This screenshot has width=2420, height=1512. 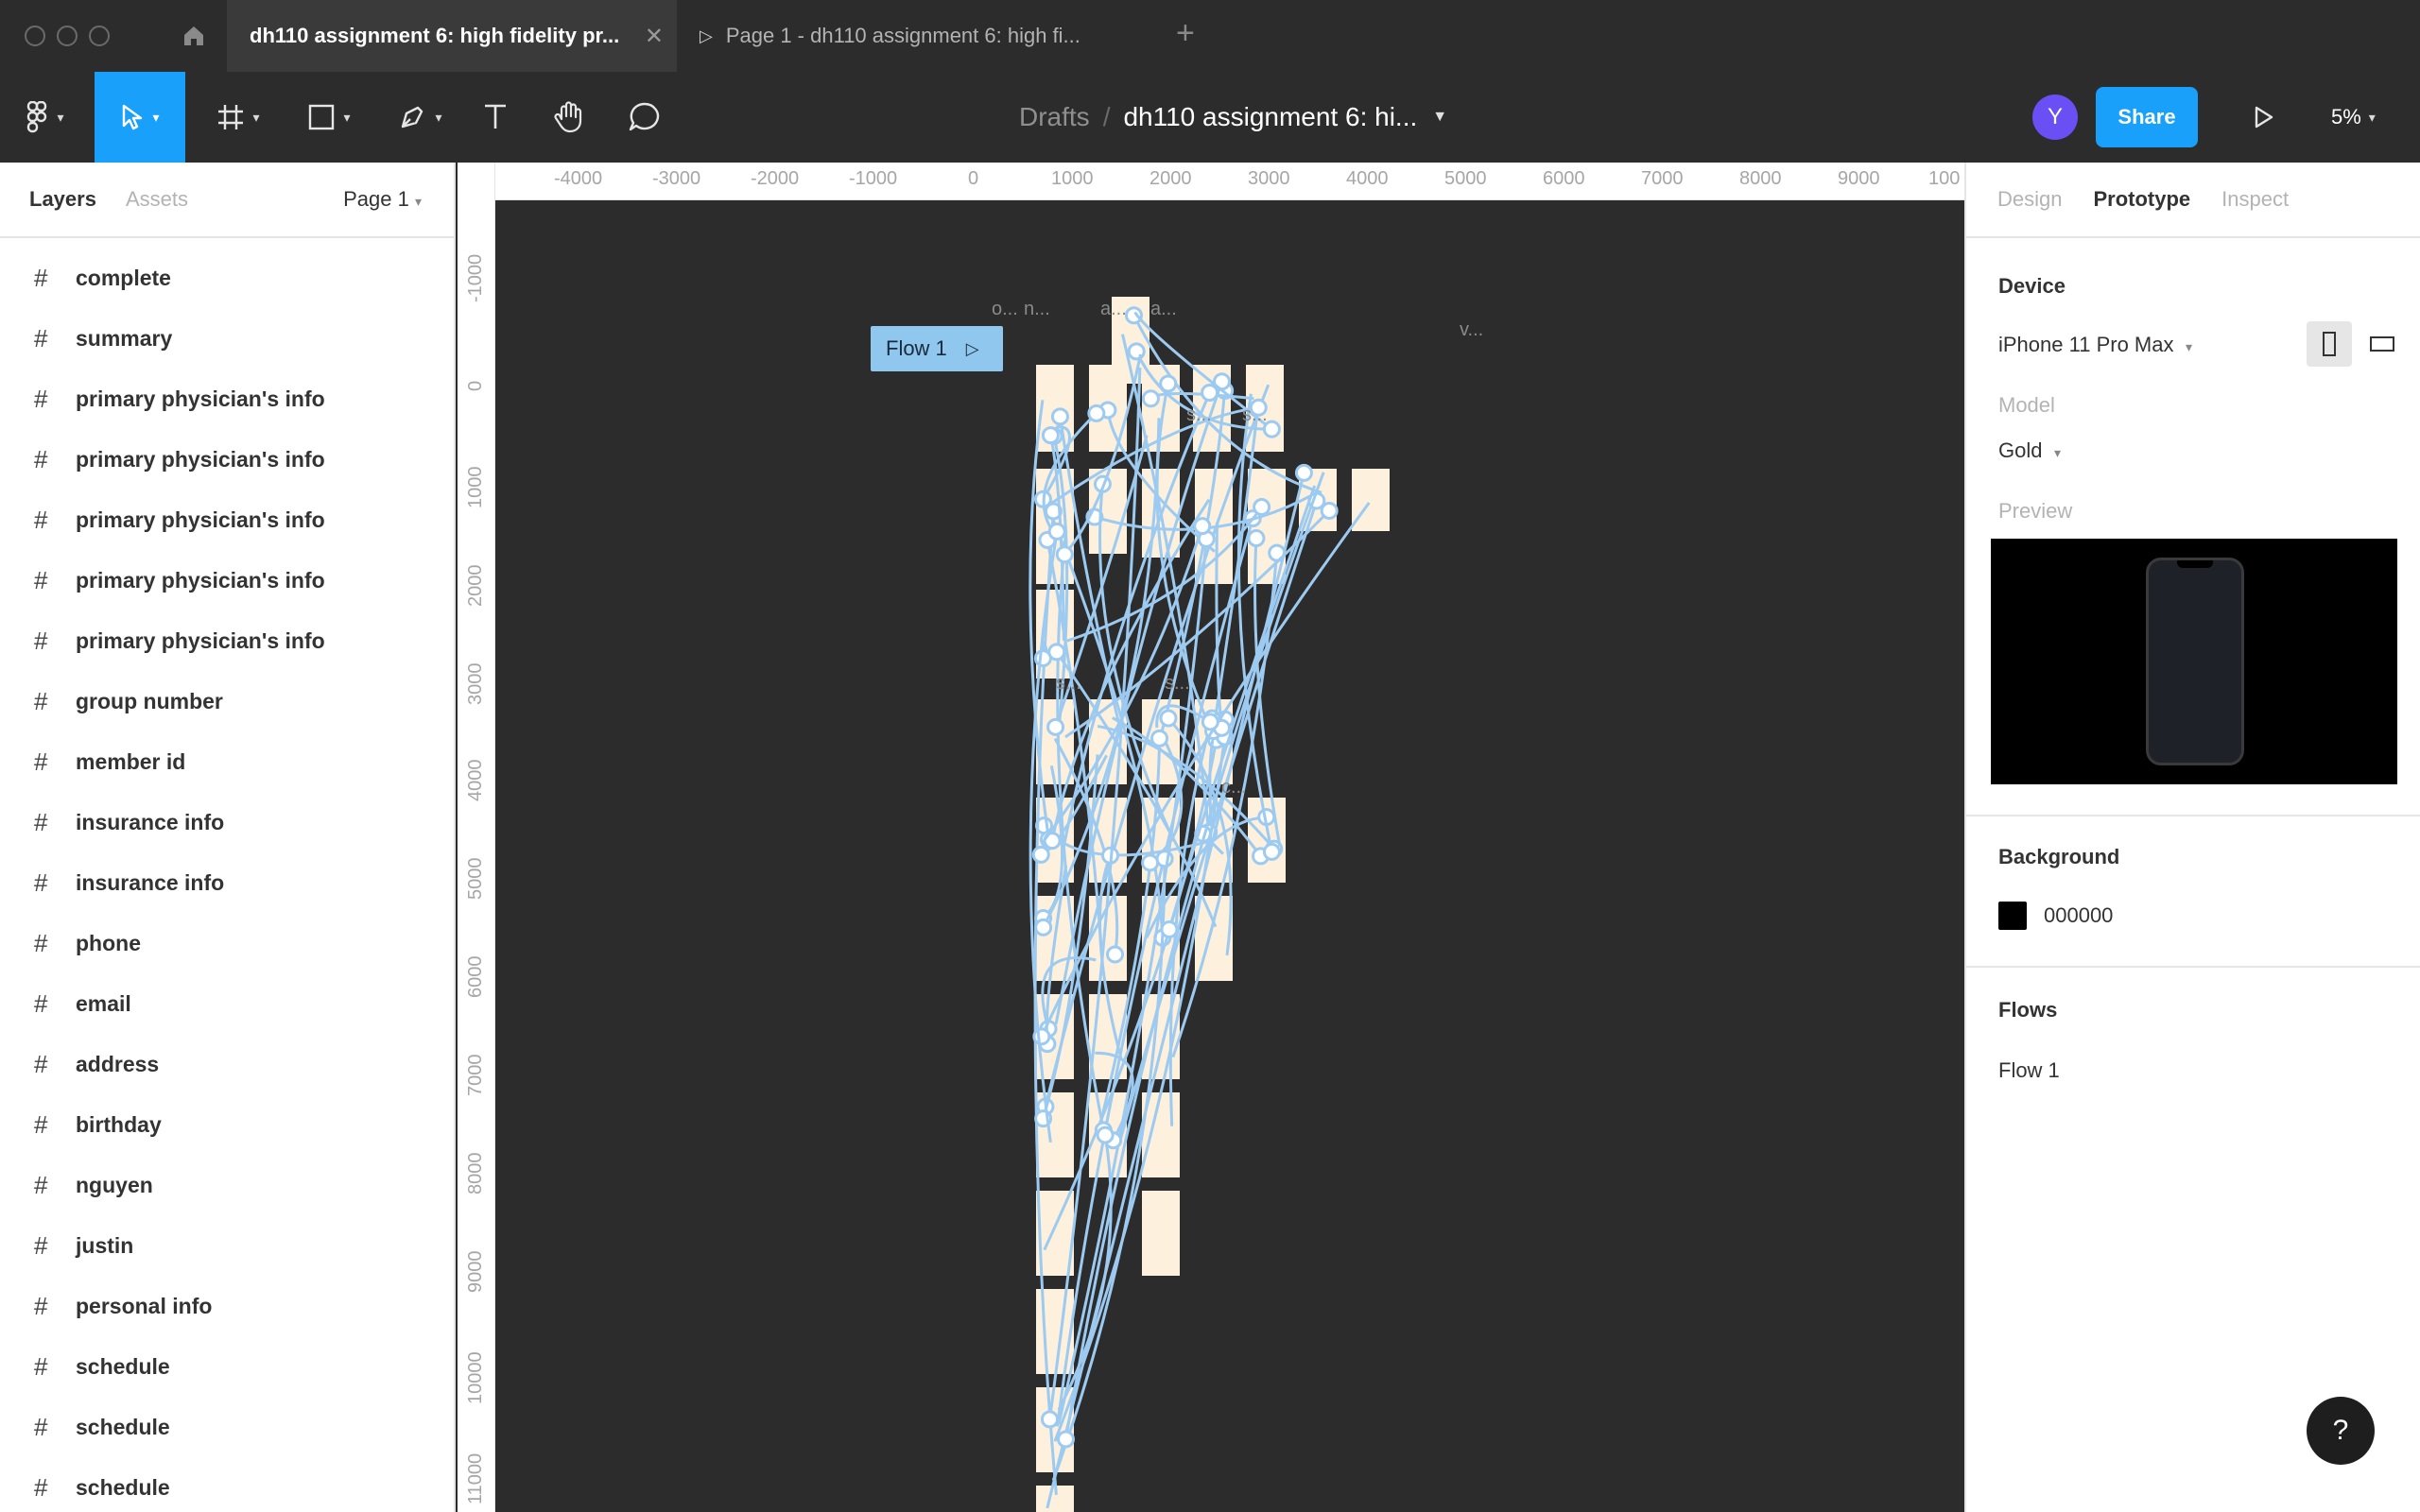 What do you see at coordinates (2141, 199) in the screenshot?
I see `tab-prototype: Prototype` at bounding box center [2141, 199].